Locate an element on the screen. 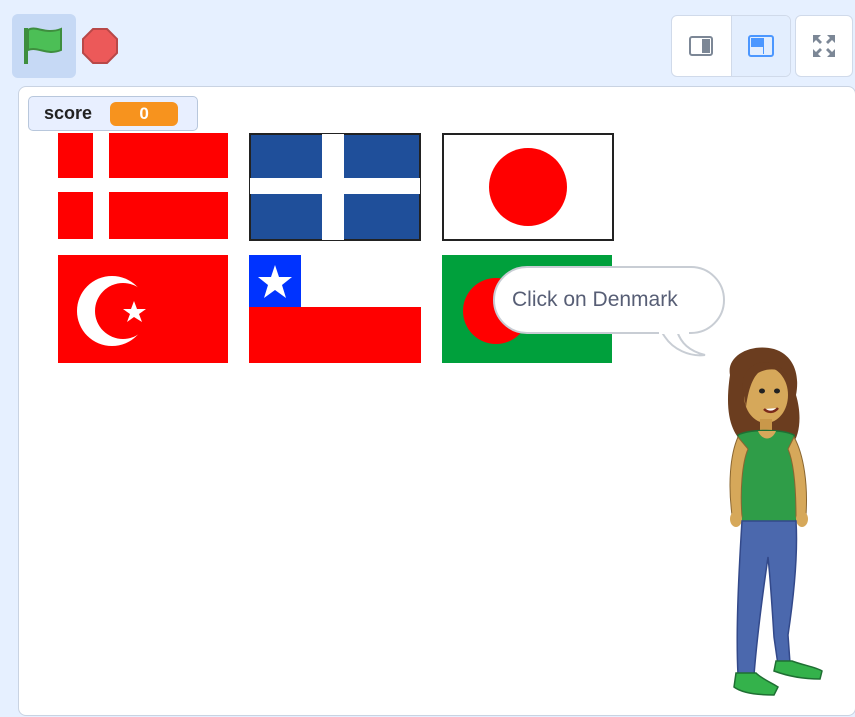 This screenshot has width=855, height=717. denmark-flag is located at coordinates (143, 186).